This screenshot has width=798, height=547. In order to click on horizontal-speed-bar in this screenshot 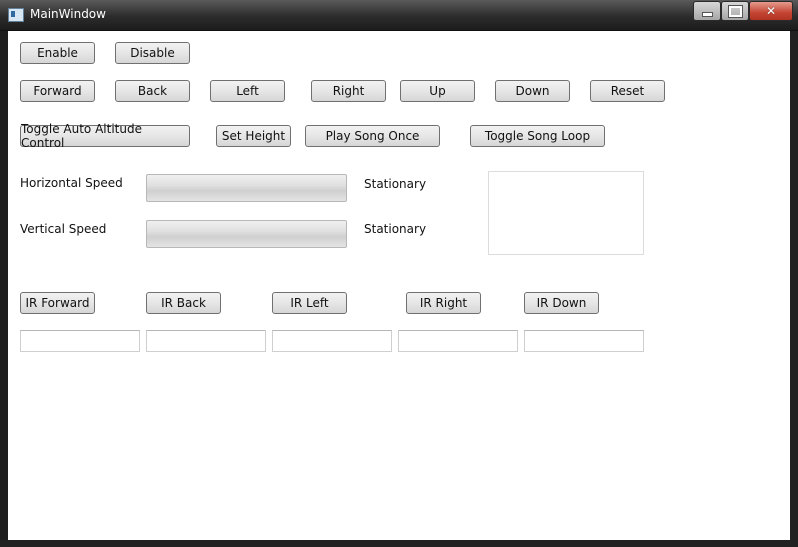, I will do `click(246, 188)`.